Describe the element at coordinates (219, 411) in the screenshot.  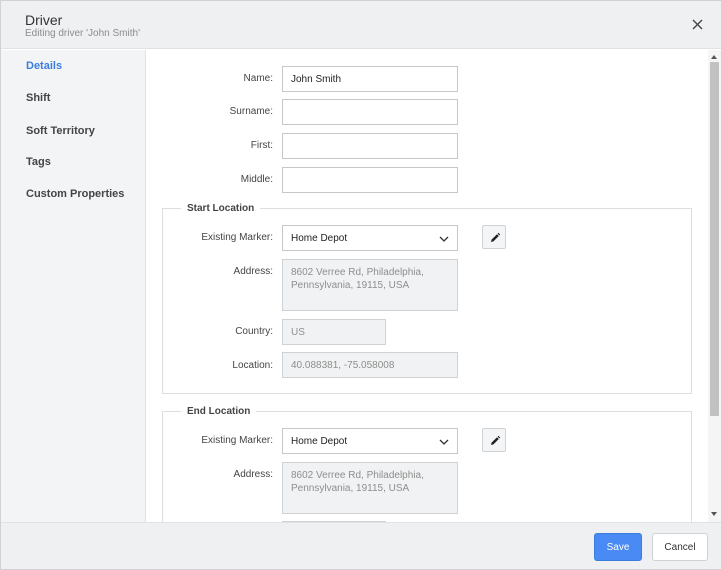
I see `end-location-legend: End Location` at that location.